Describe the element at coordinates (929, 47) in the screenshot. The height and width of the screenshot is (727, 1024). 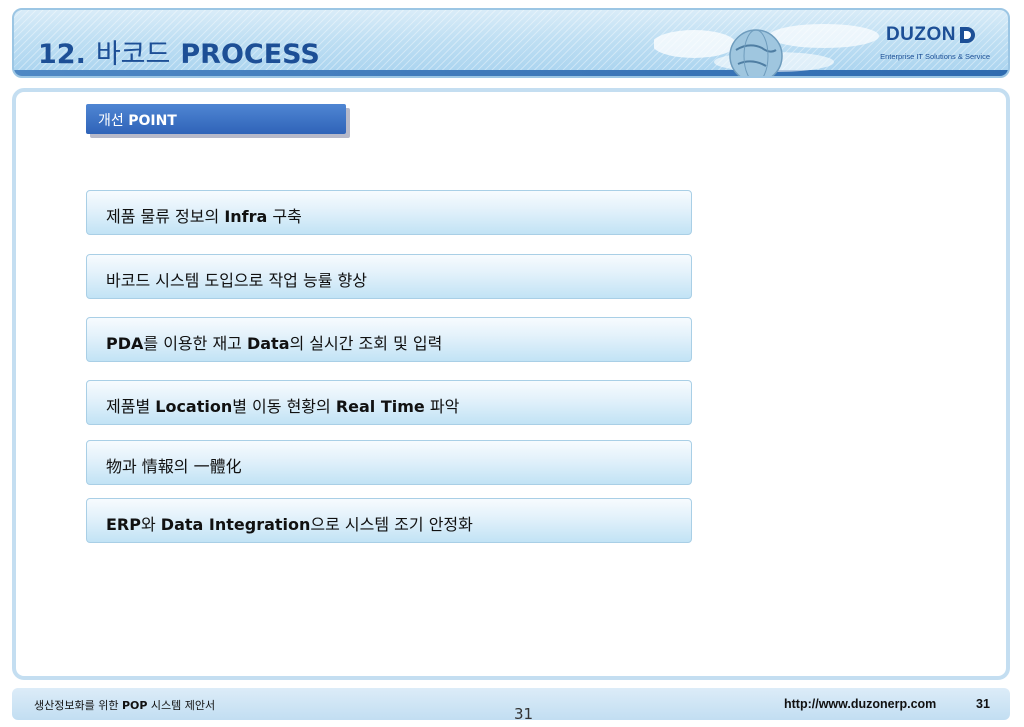
I see `duzon-logo: DUZON Enterprise IT Solutions & Service` at that location.